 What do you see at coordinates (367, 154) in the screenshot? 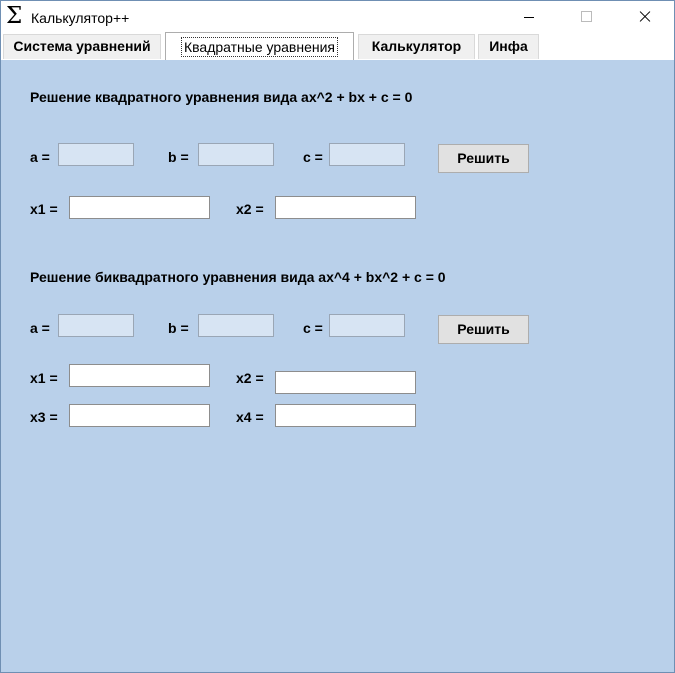
I see `quadratic-input-c` at bounding box center [367, 154].